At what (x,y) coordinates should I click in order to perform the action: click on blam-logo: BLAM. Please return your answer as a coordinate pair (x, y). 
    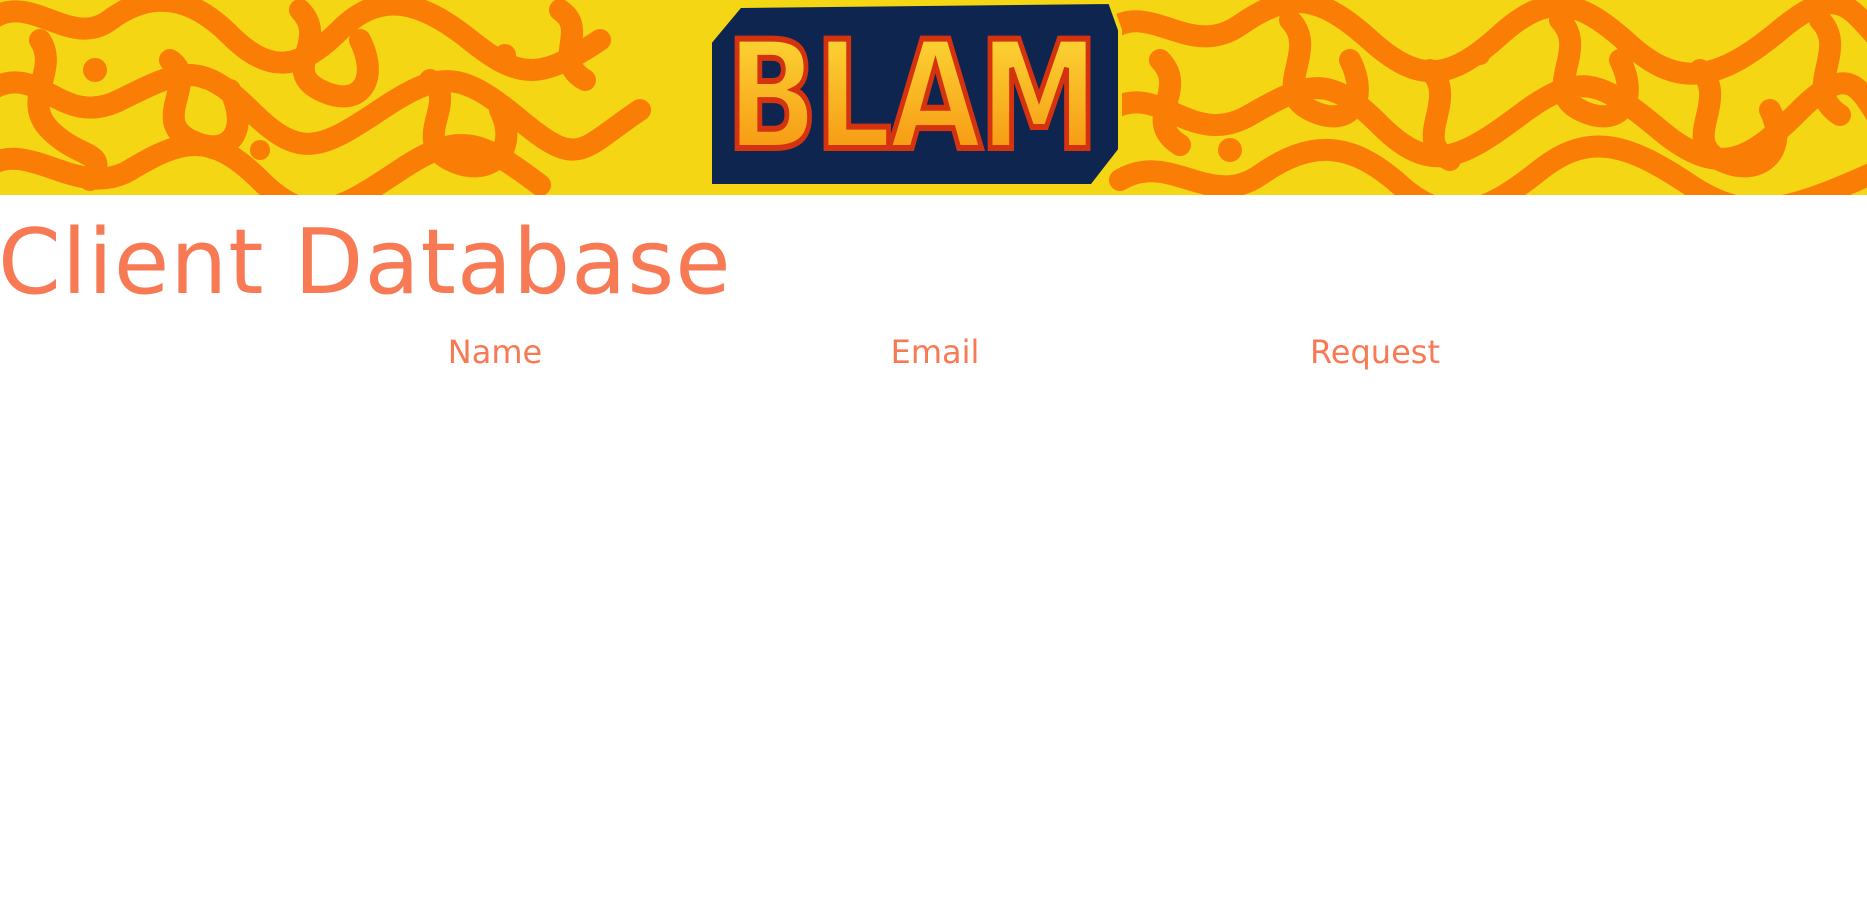
    Looking at the image, I should click on (915, 94).